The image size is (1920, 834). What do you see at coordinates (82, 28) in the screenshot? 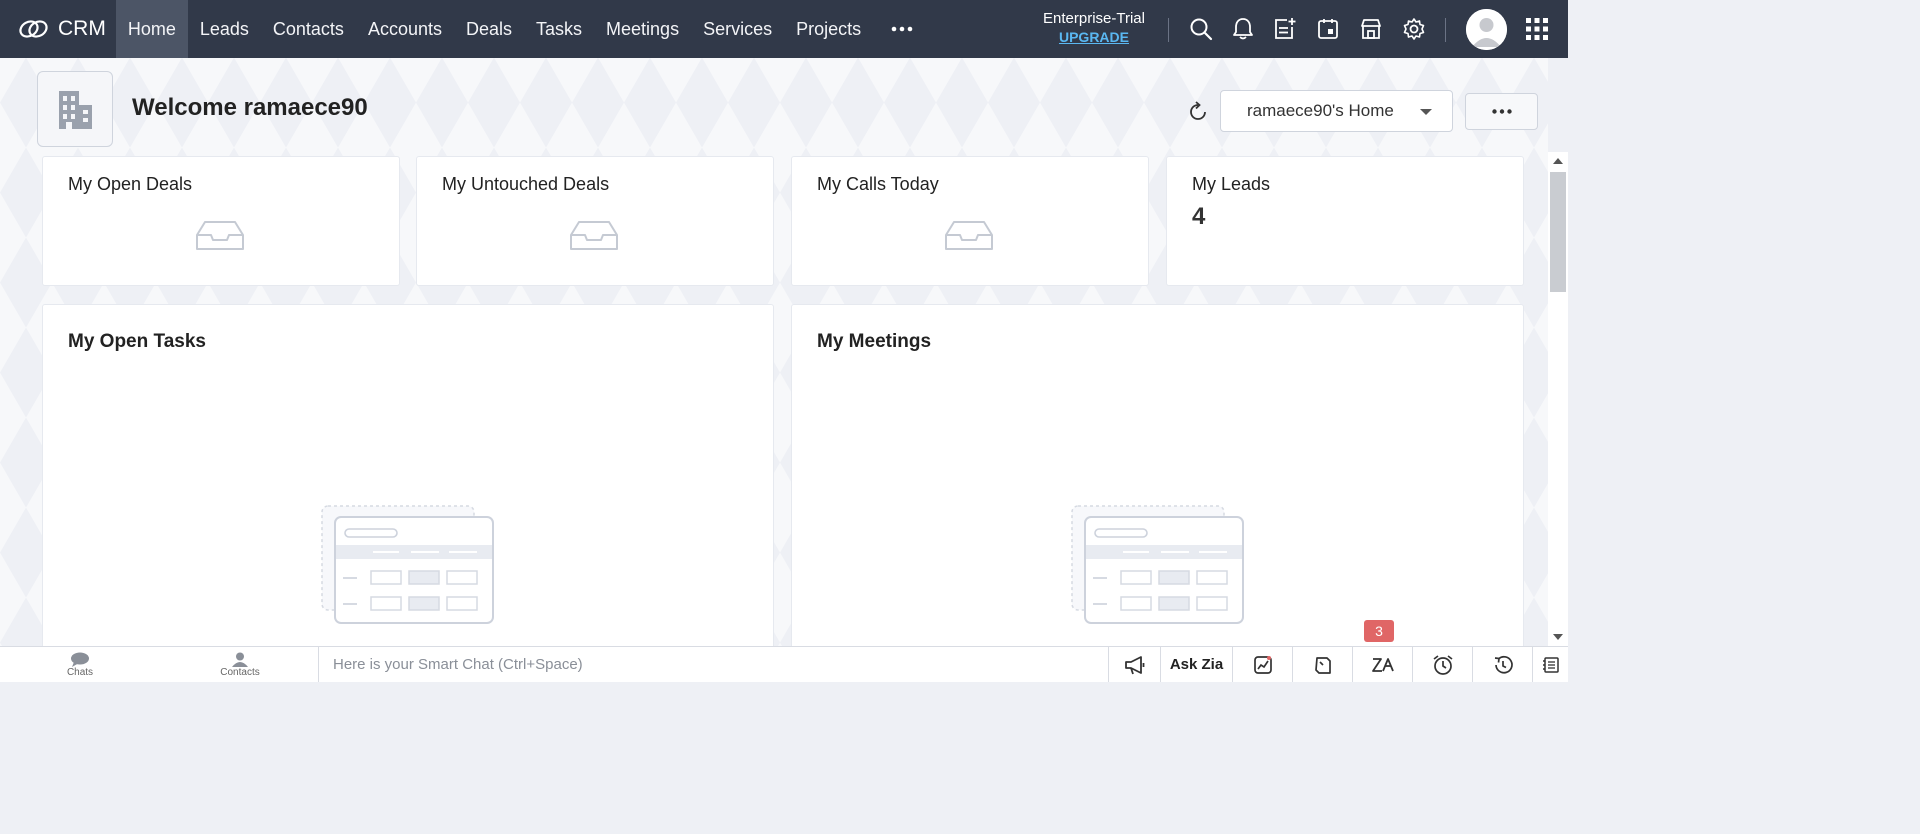
I see `brand-name: CRM` at bounding box center [82, 28].